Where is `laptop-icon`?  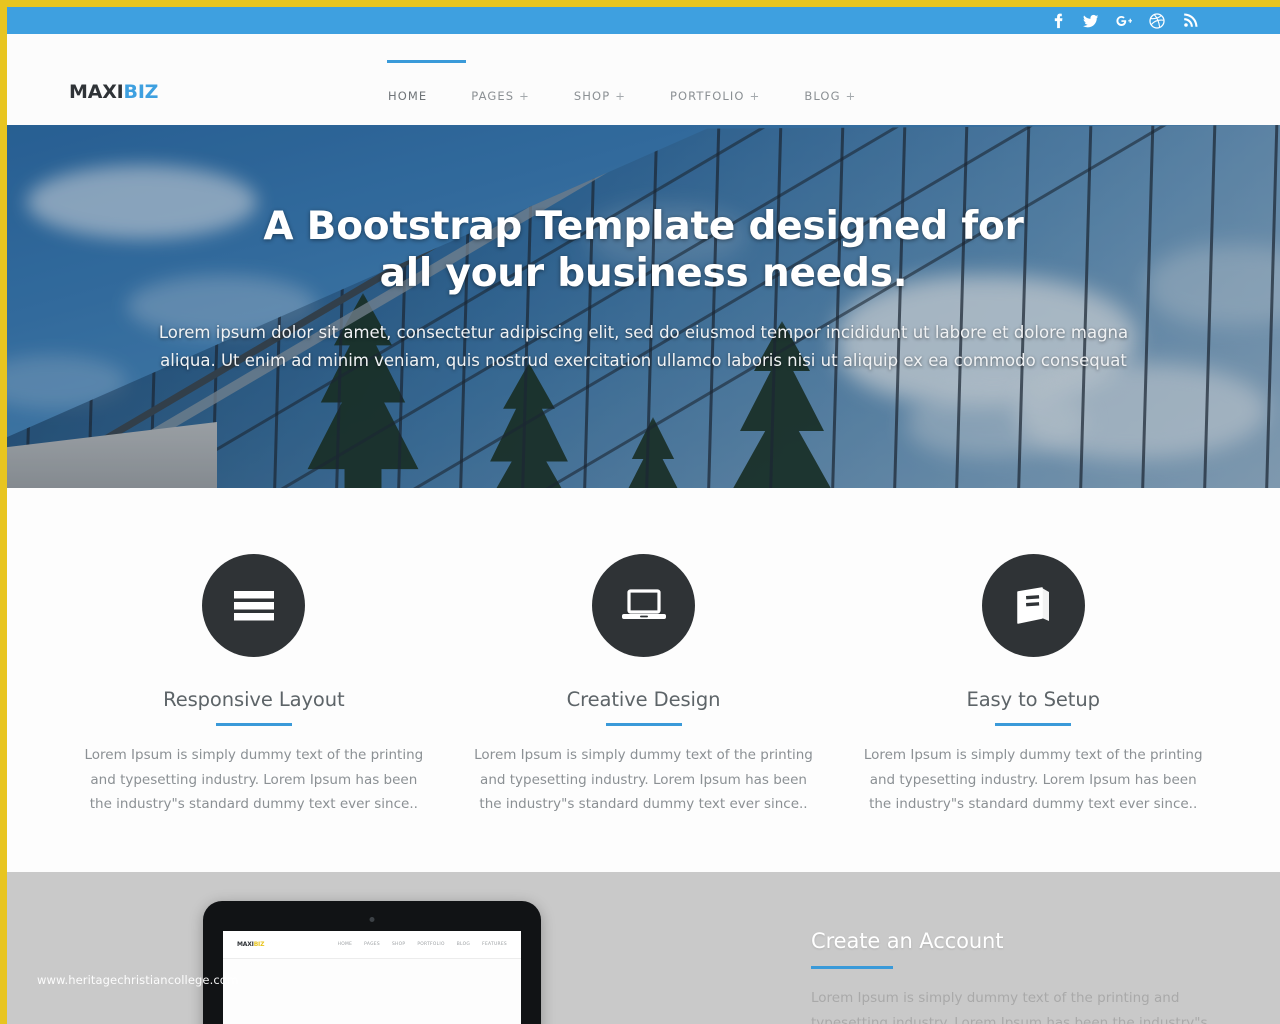 laptop-icon is located at coordinates (643, 605).